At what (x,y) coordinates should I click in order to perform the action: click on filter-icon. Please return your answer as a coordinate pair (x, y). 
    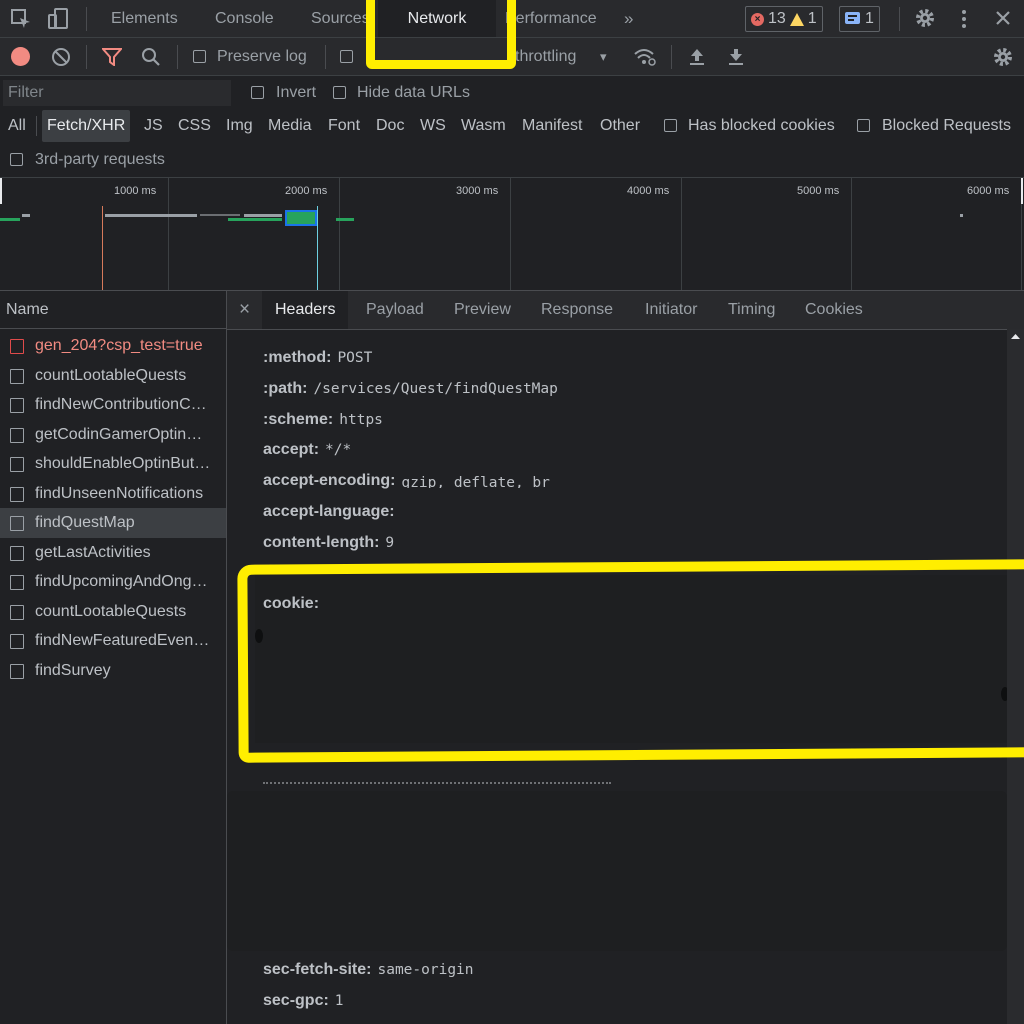
    Looking at the image, I should click on (112, 57).